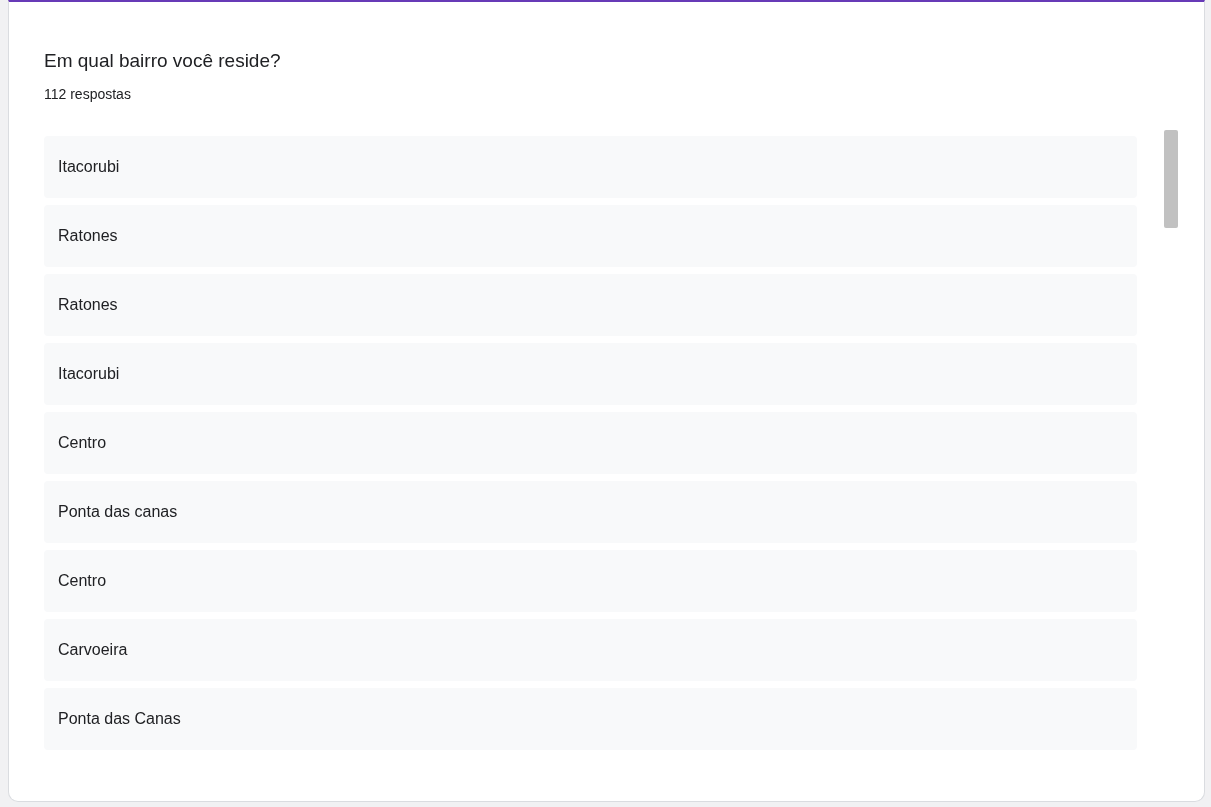 The image size is (1211, 807). What do you see at coordinates (590, 650) in the screenshot?
I see `response-item: Carvoeira` at bounding box center [590, 650].